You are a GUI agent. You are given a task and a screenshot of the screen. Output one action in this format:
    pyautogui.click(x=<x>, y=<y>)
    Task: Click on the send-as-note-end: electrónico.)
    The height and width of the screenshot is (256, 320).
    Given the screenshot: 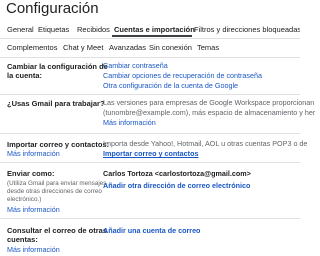 What is the action you would take?
    pyautogui.click(x=24, y=199)
    